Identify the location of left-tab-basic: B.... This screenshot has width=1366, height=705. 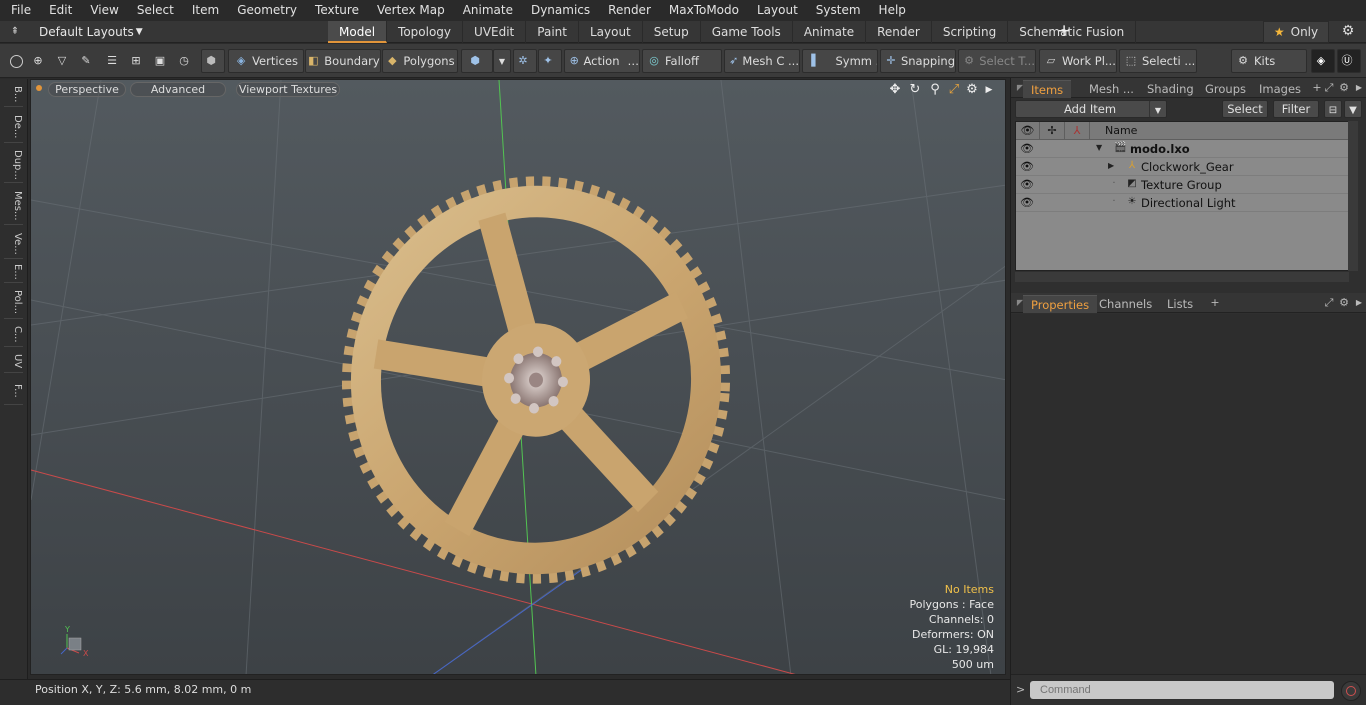
(13, 95).